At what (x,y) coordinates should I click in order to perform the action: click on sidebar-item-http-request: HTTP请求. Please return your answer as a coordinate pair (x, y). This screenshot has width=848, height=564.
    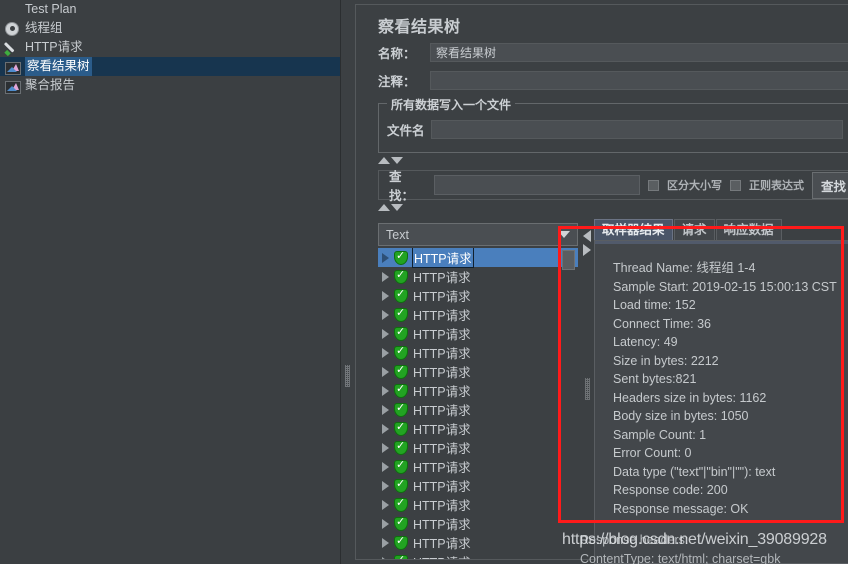
    Looking at the image, I should click on (170, 47).